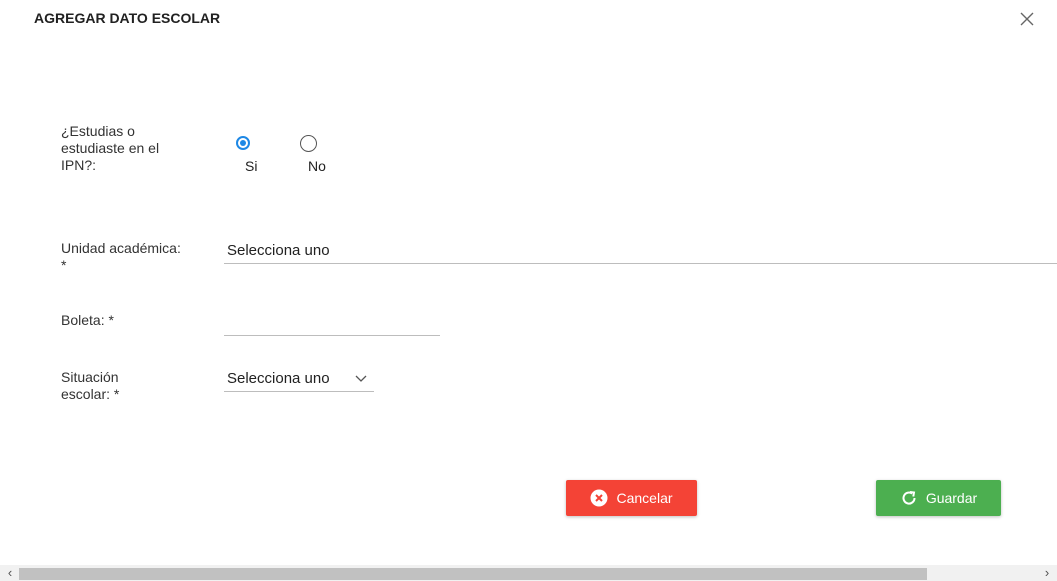  I want to click on boleta-underline, so click(332, 335).